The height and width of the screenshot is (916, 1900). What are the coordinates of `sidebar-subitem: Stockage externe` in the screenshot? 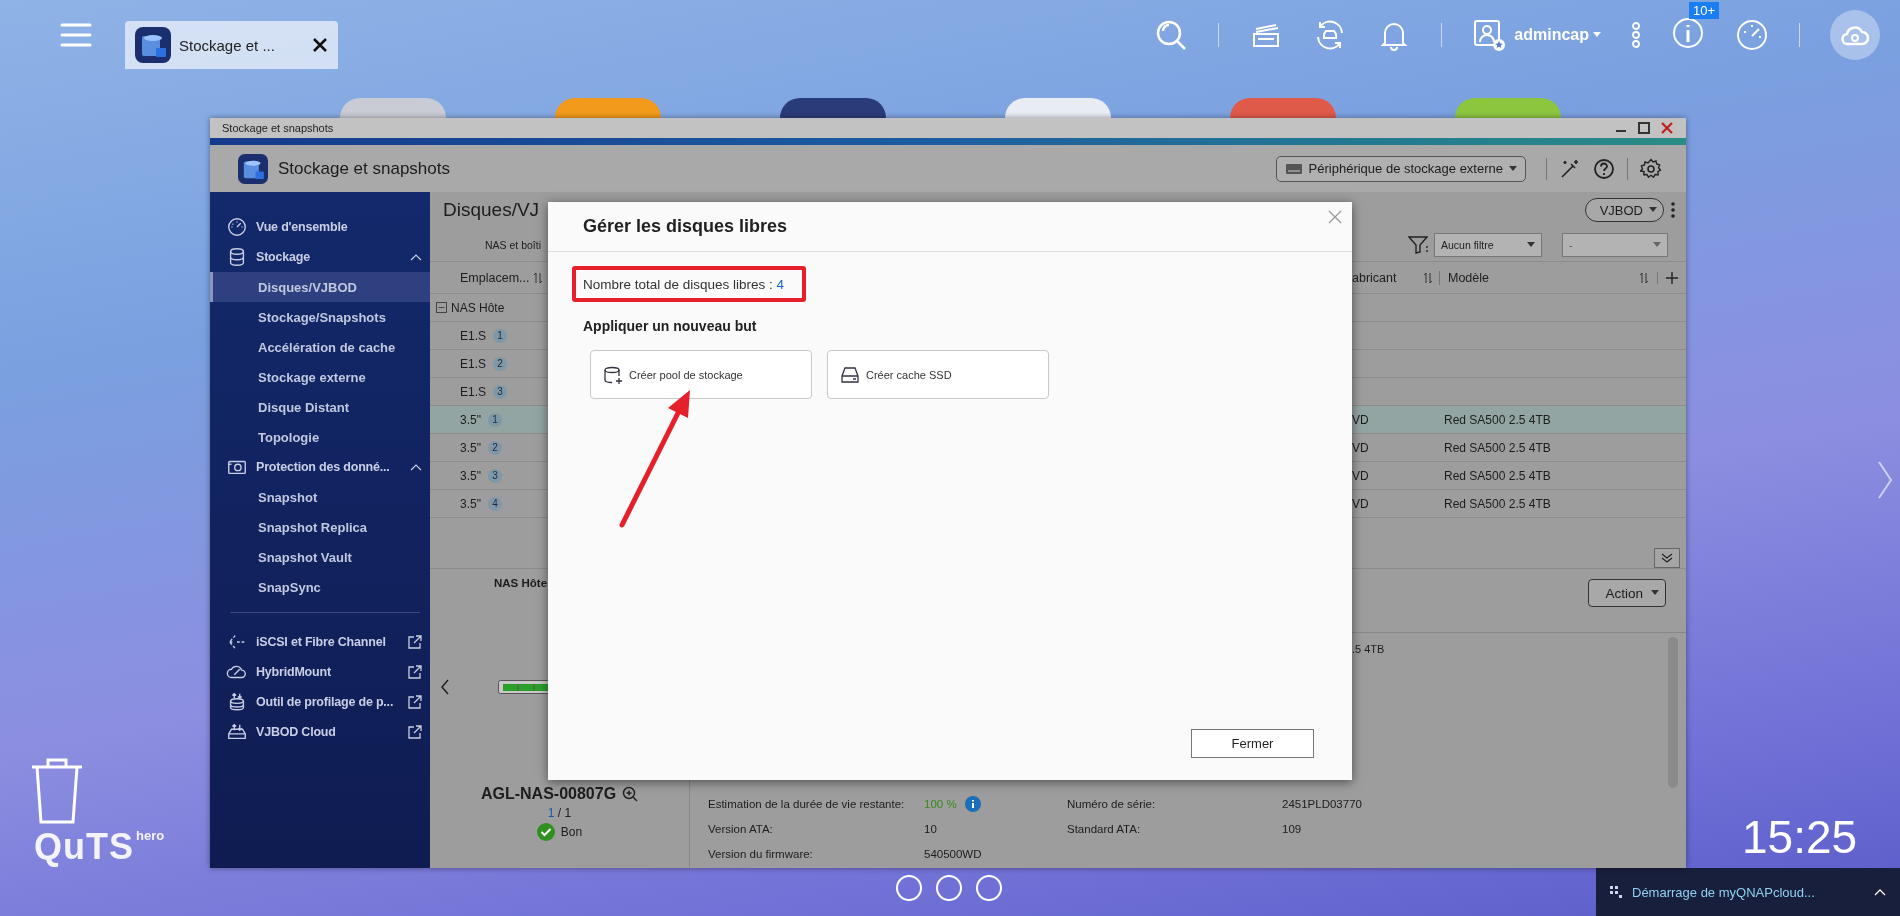 It's located at (320, 377).